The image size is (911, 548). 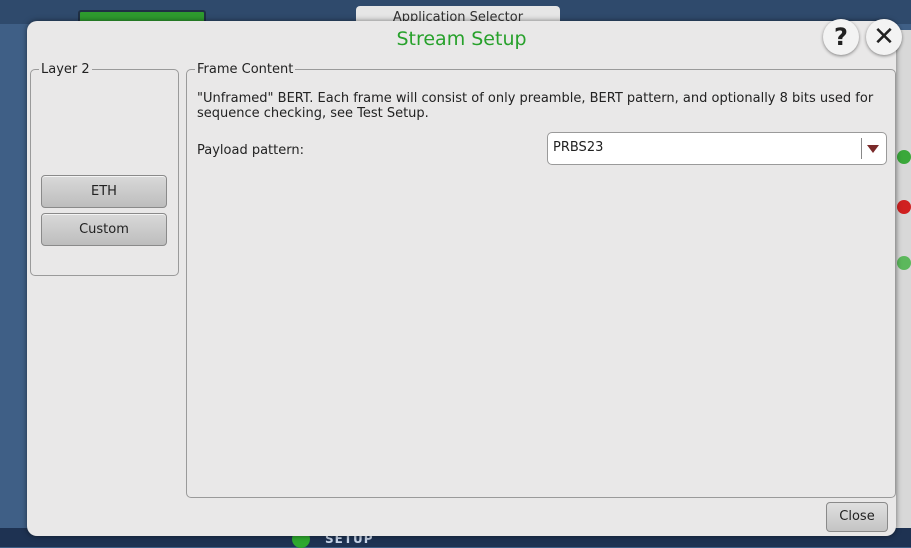 I want to click on layer2-group: Layer 2 ETH Custom, so click(x=104, y=169).